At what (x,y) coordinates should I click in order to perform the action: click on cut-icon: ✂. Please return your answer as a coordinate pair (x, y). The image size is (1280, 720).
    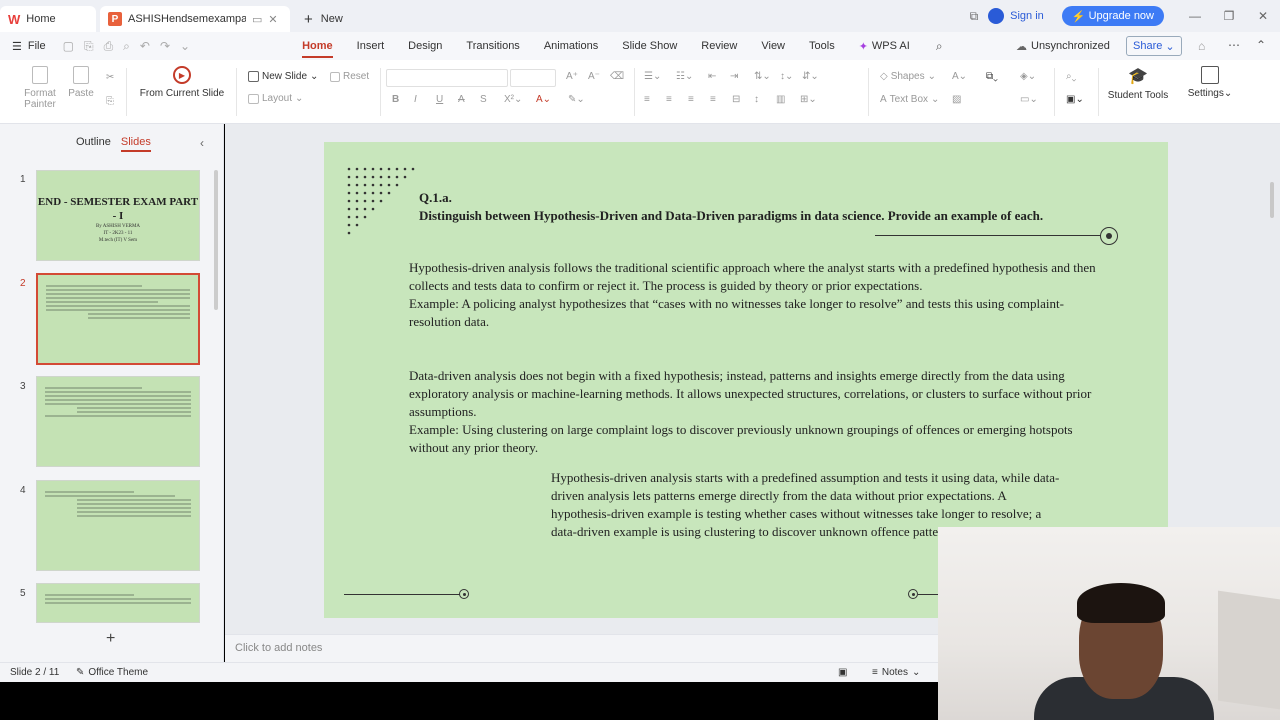
    Looking at the image, I should click on (110, 77).